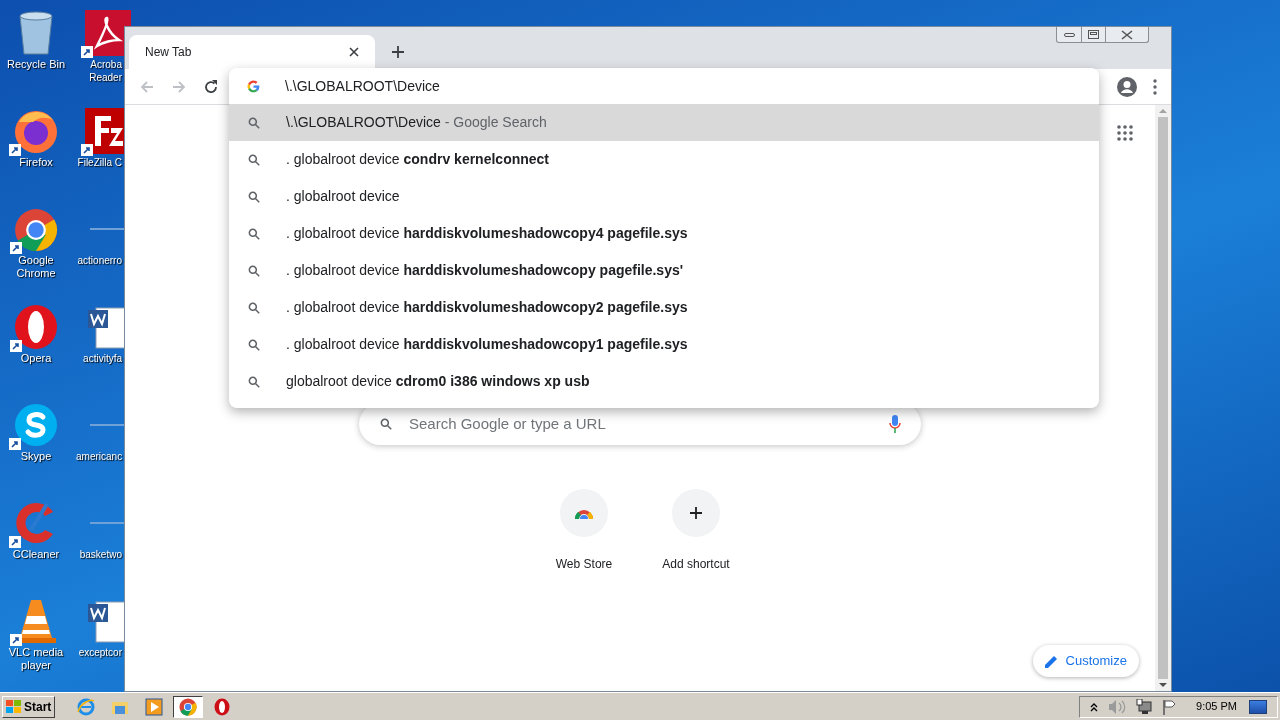 Image resolution: width=1280 pixels, height=720 pixels. I want to click on desktop-icon-label: exceptcor, so click(100, 652).